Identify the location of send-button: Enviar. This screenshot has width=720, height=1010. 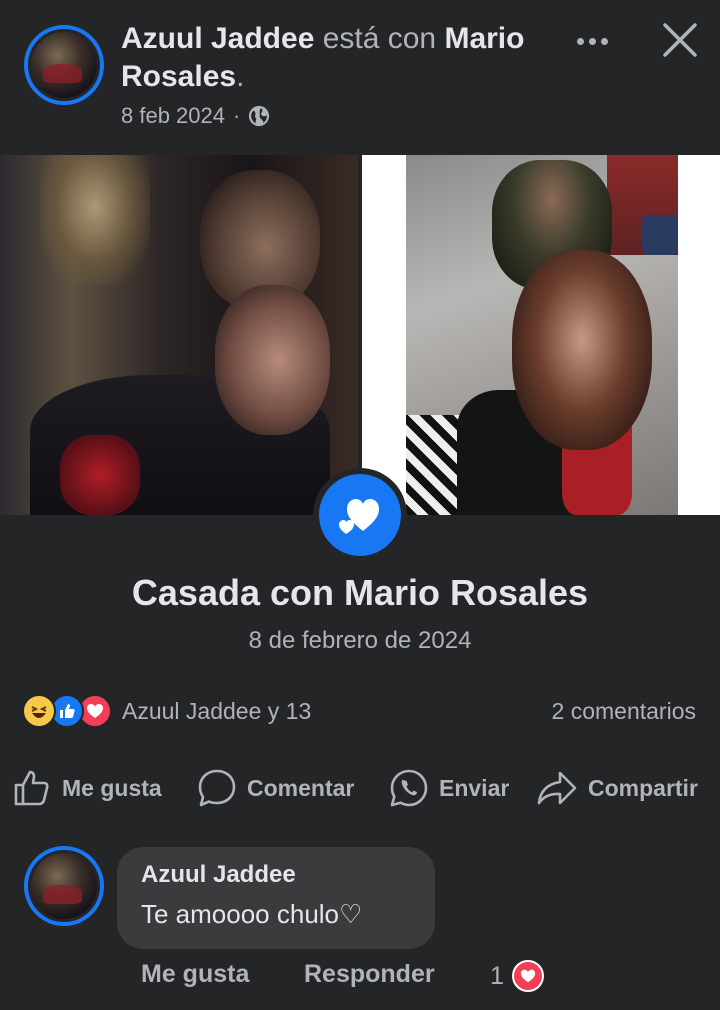
(449, 788).